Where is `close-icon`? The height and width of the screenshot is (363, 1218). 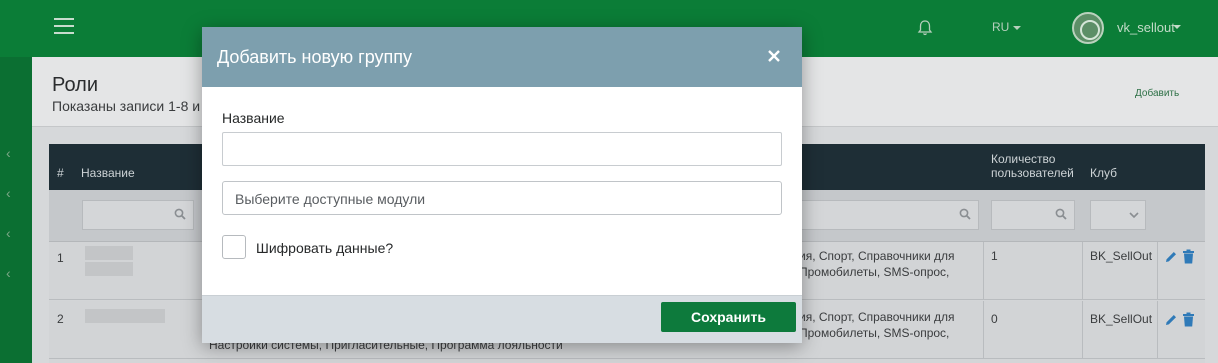 close-icon is located at coordinates (774, 56).